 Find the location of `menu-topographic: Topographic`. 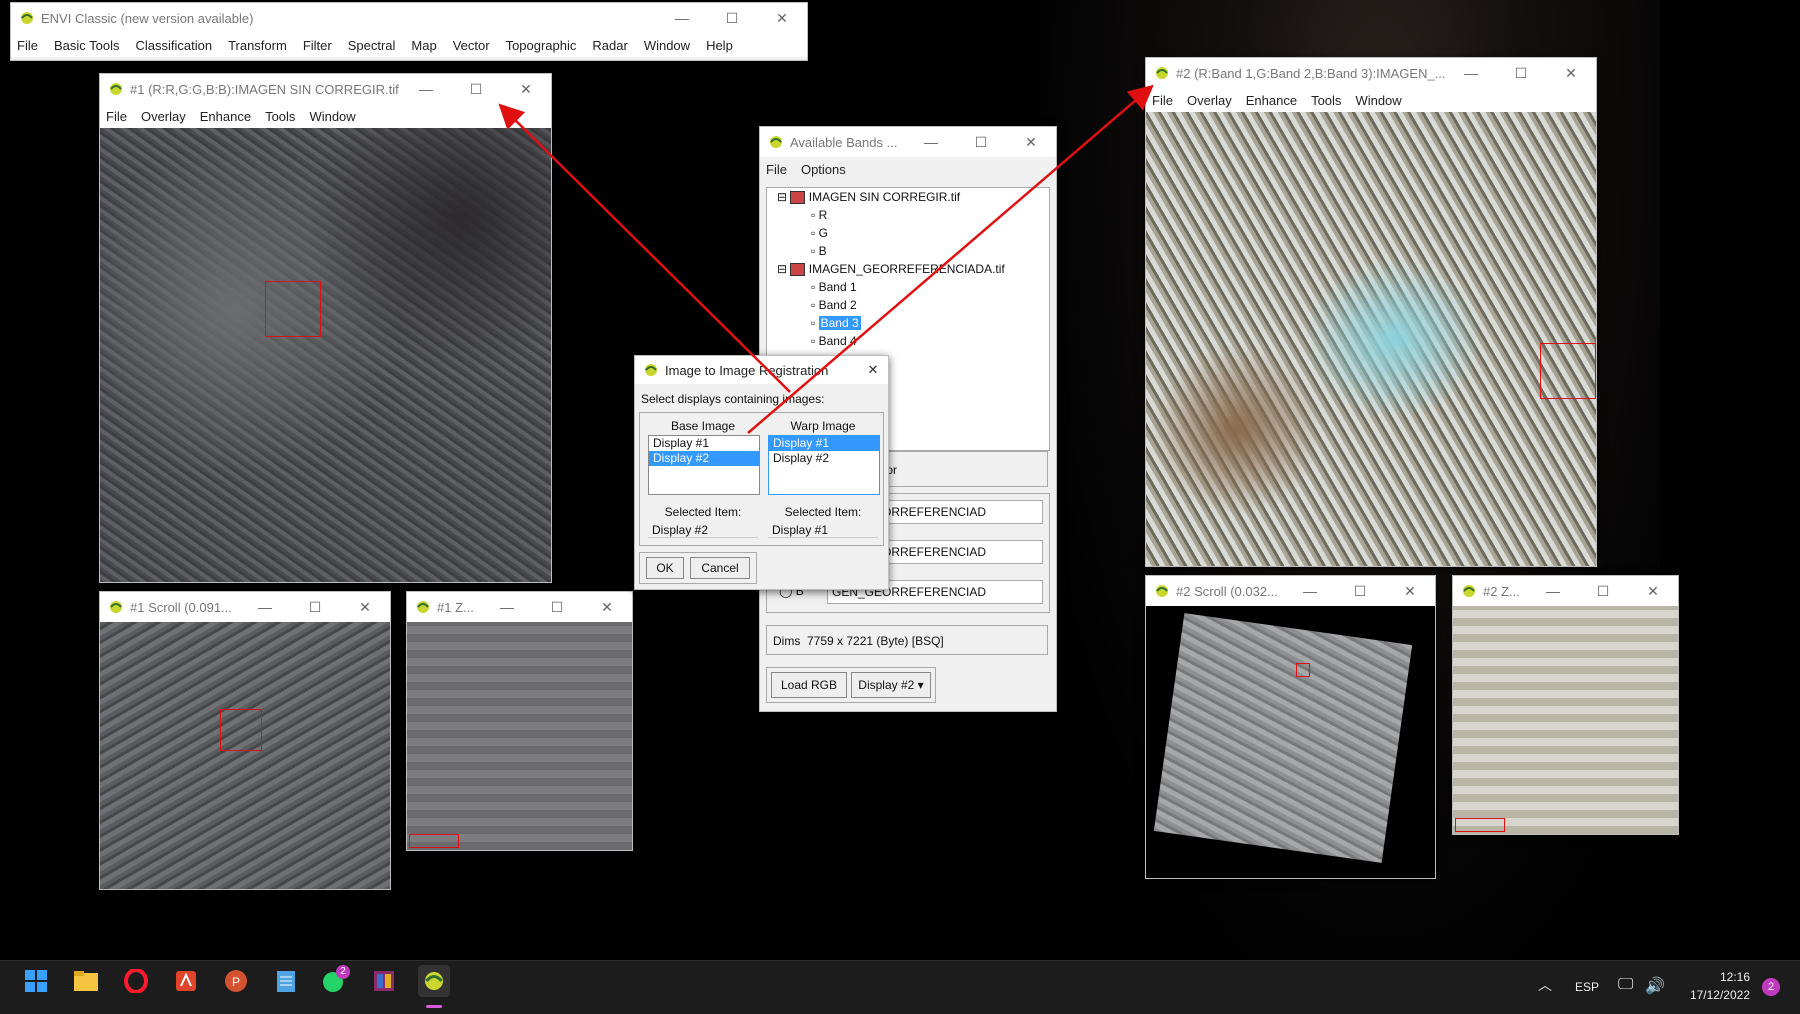

menu-topographic: Topographic is located at coordinates (541, 45).